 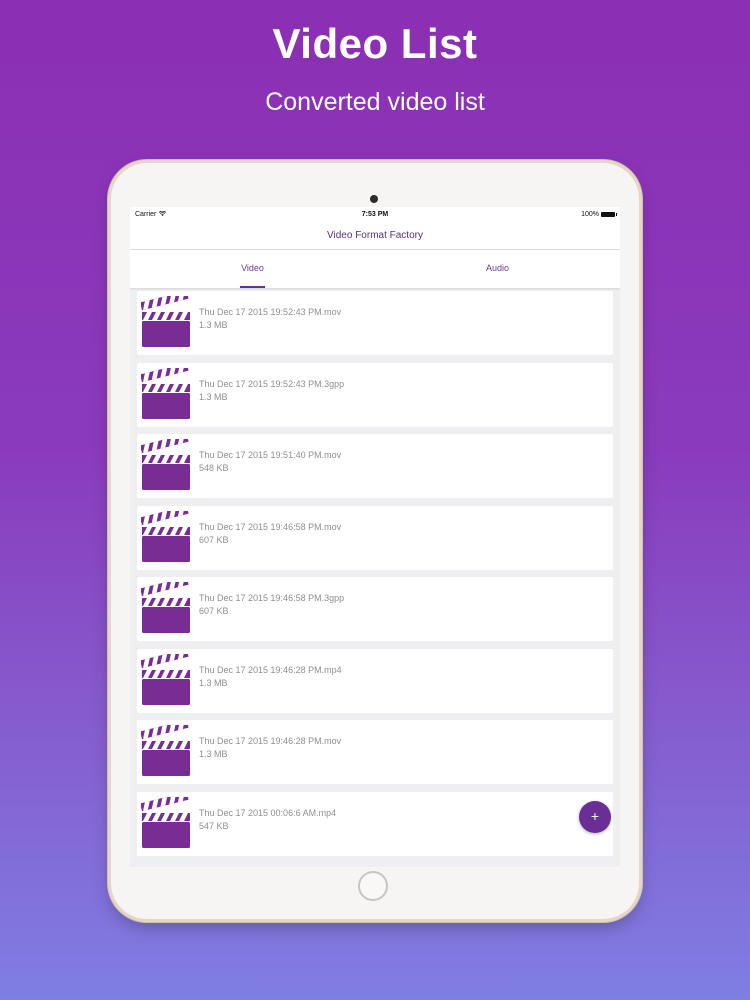 I want to click on video-file-size: 548 KB, so click(x=214, y=468).